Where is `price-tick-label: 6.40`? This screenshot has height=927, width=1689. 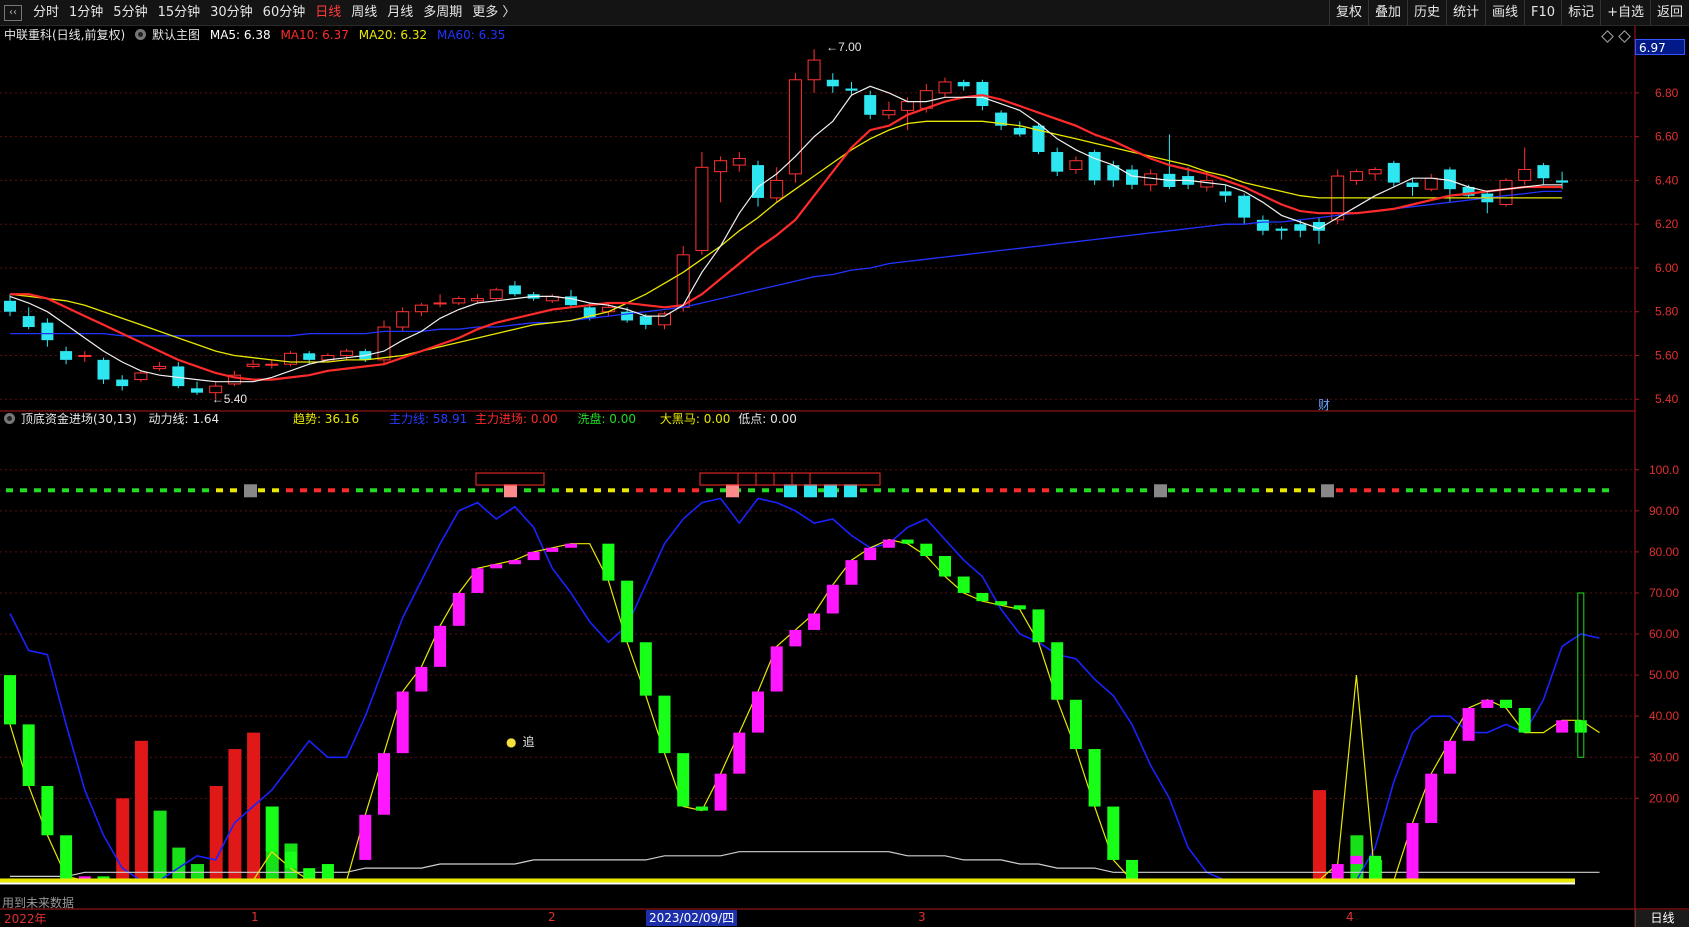
price-tick-label: 6.40 is located at coordinates (1667, 180).